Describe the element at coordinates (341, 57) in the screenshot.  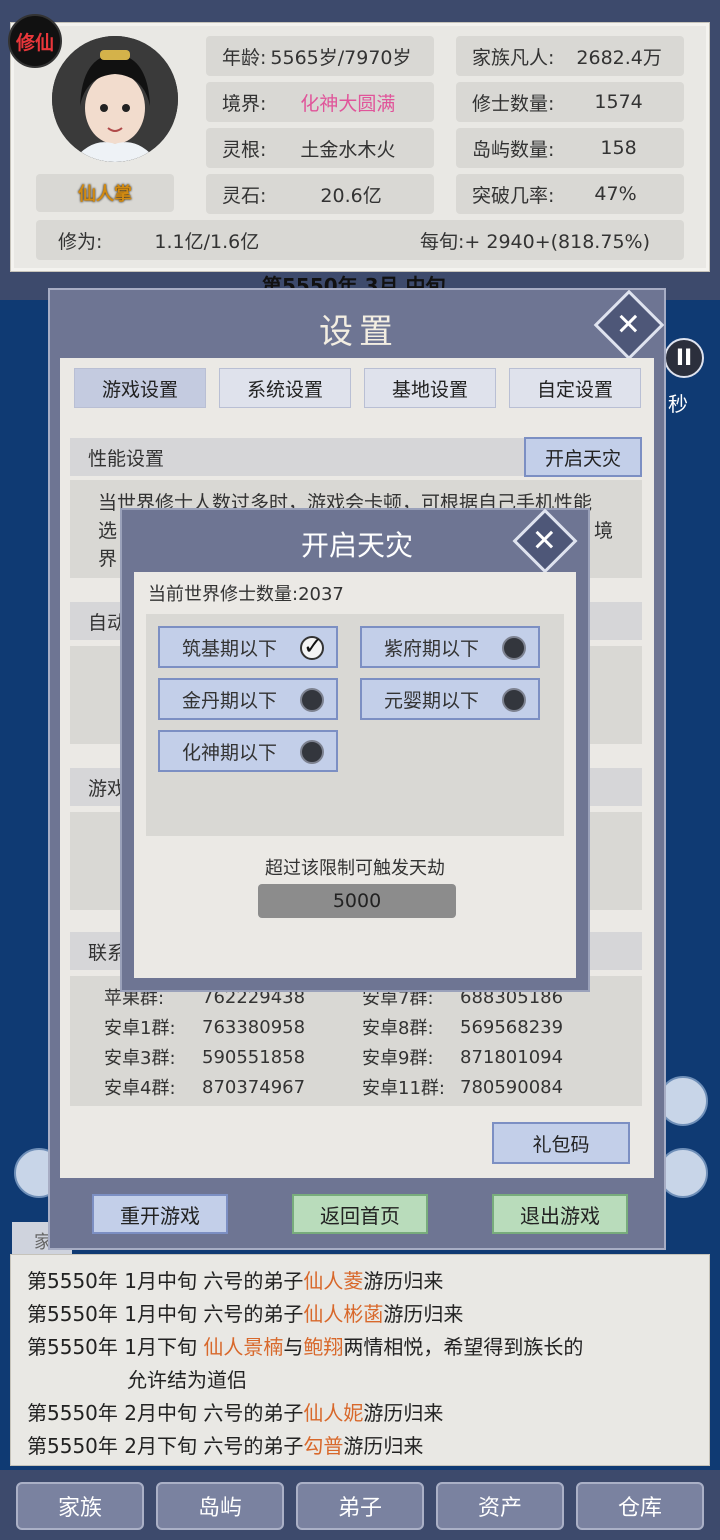
I see `stat-value: 5565岁/7970岁` at that location.